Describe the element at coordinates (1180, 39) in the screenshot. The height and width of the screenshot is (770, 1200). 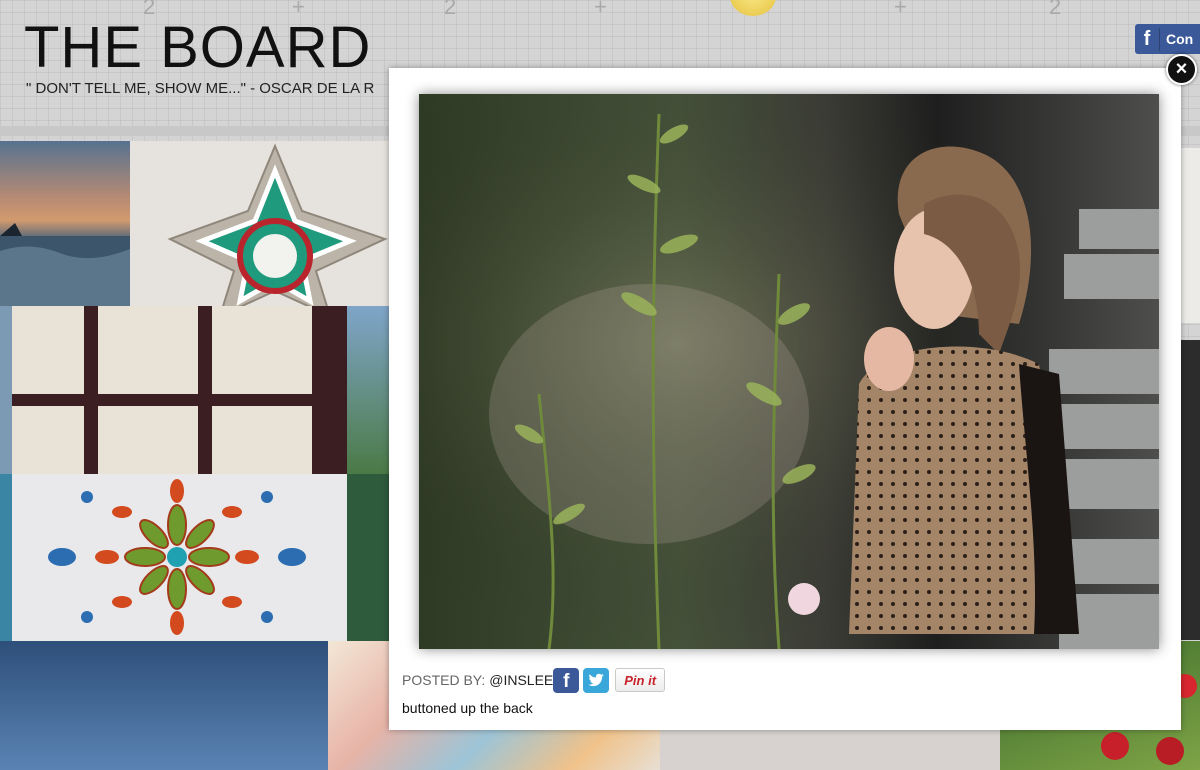
I see `facebook-connect-label: Con` at that location.